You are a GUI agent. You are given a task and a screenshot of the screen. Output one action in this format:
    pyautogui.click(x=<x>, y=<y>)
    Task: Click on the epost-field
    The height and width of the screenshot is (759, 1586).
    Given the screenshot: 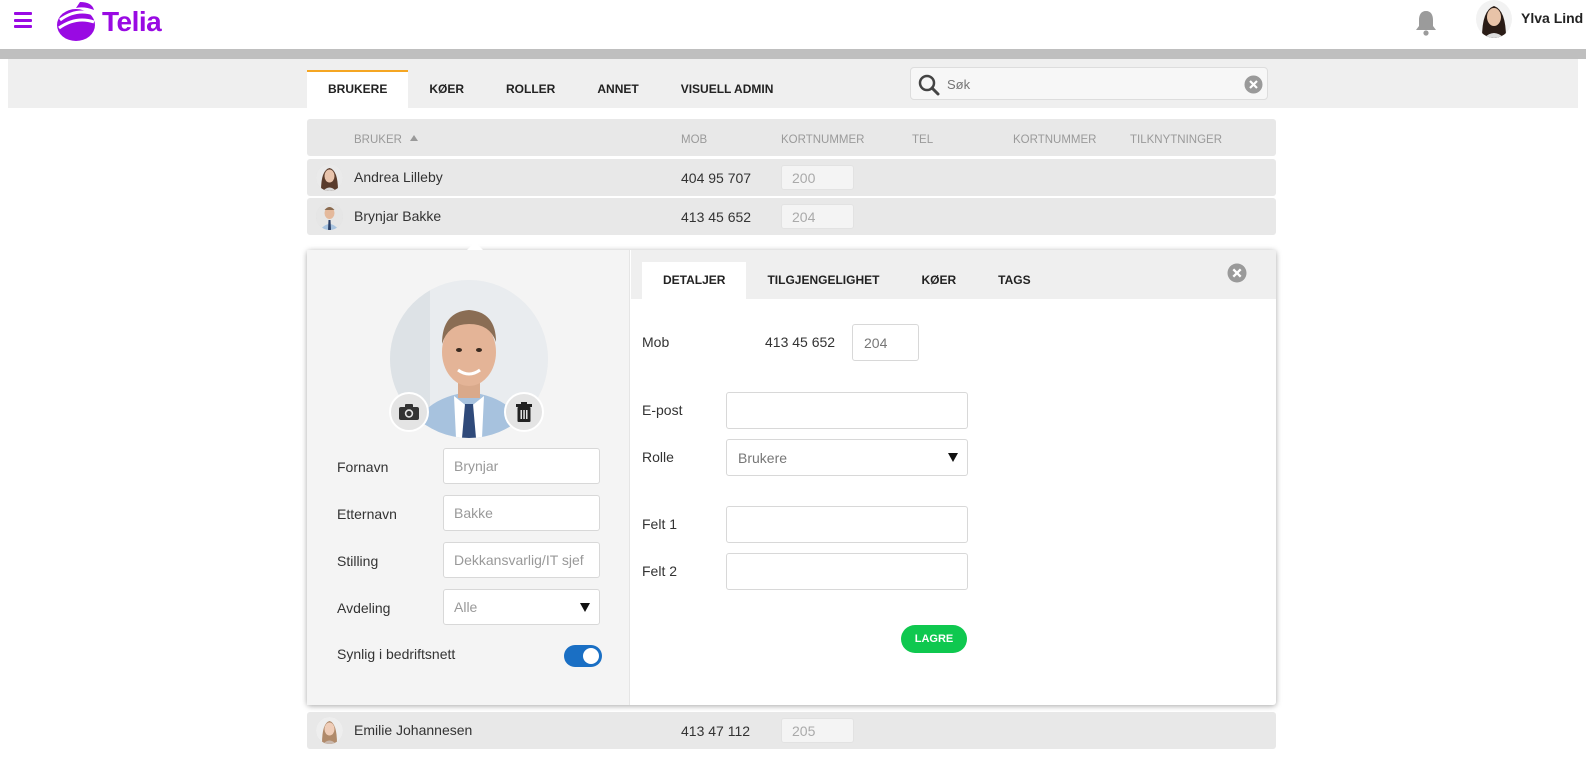 What is the action you would take?
    pyautogui.click(x=847, y=410)
    